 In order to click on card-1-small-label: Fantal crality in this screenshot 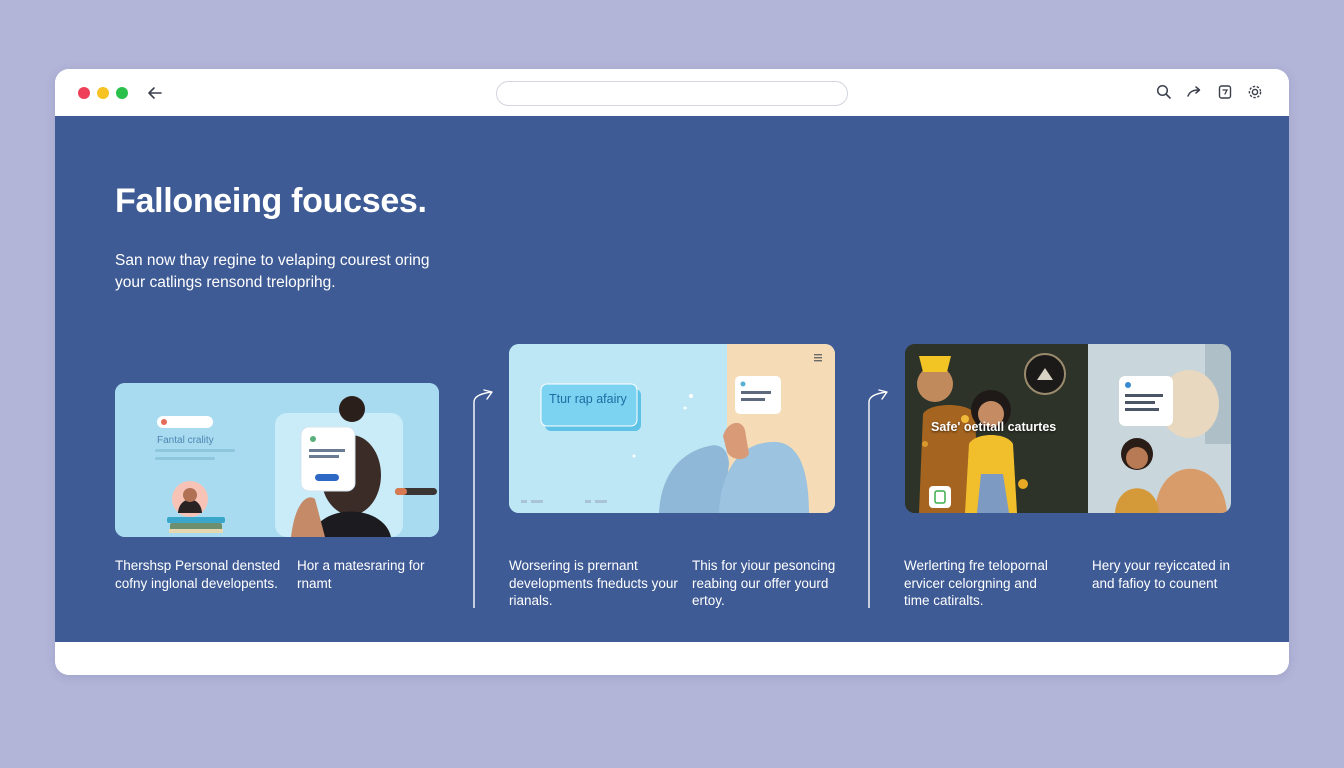, I will do `click(185, 440)`.